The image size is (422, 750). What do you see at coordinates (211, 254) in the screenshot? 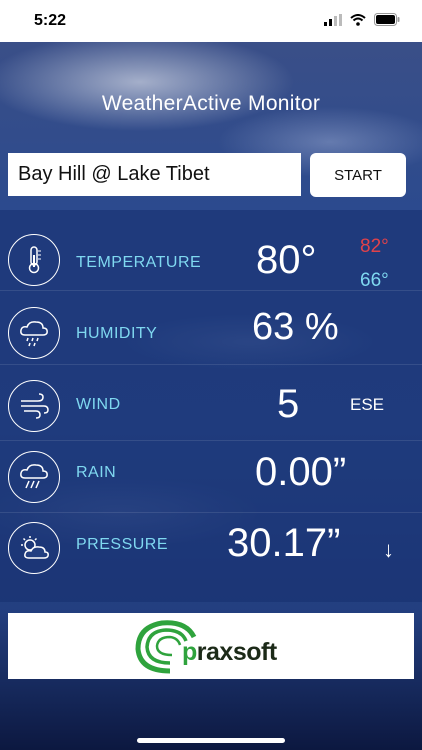
I see `temperature-row: TEMPERATURE 80°` at bounding box center [211, 254].